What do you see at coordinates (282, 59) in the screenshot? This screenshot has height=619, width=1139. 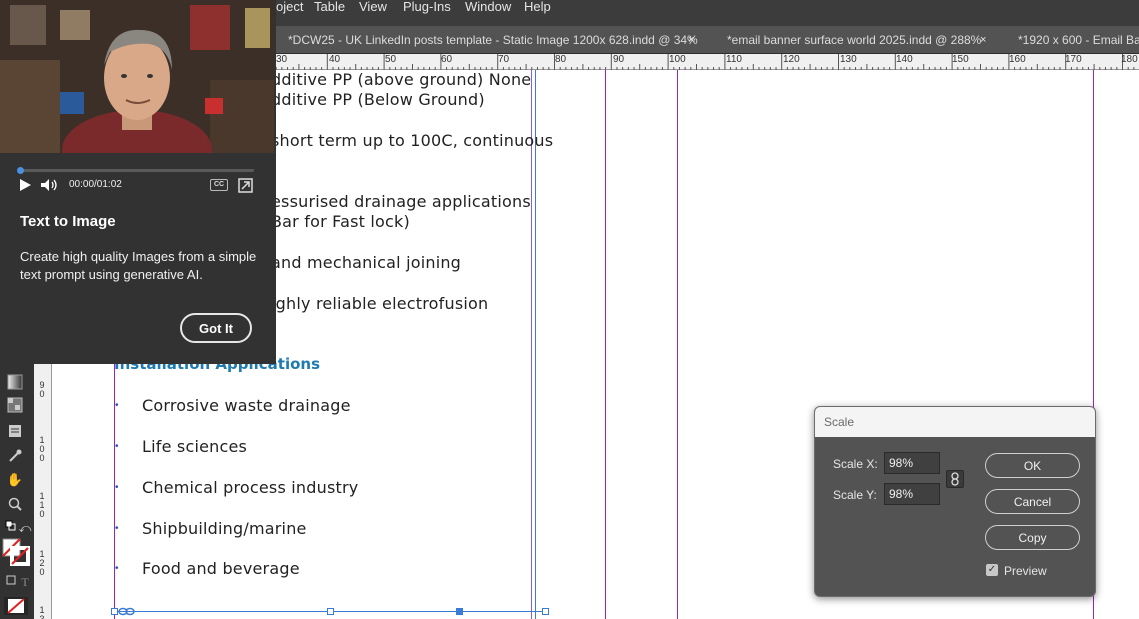 I see `ruler-label: 30` at bounding box center [282, 59].